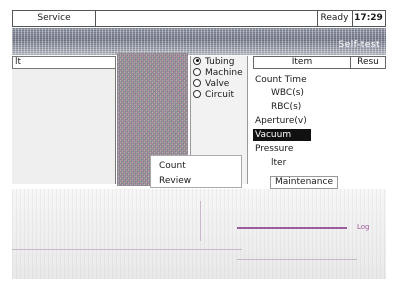 The width and height of the screenshot is (407, 283). I want to click on radio-valve: Valve, so click(211, 84).